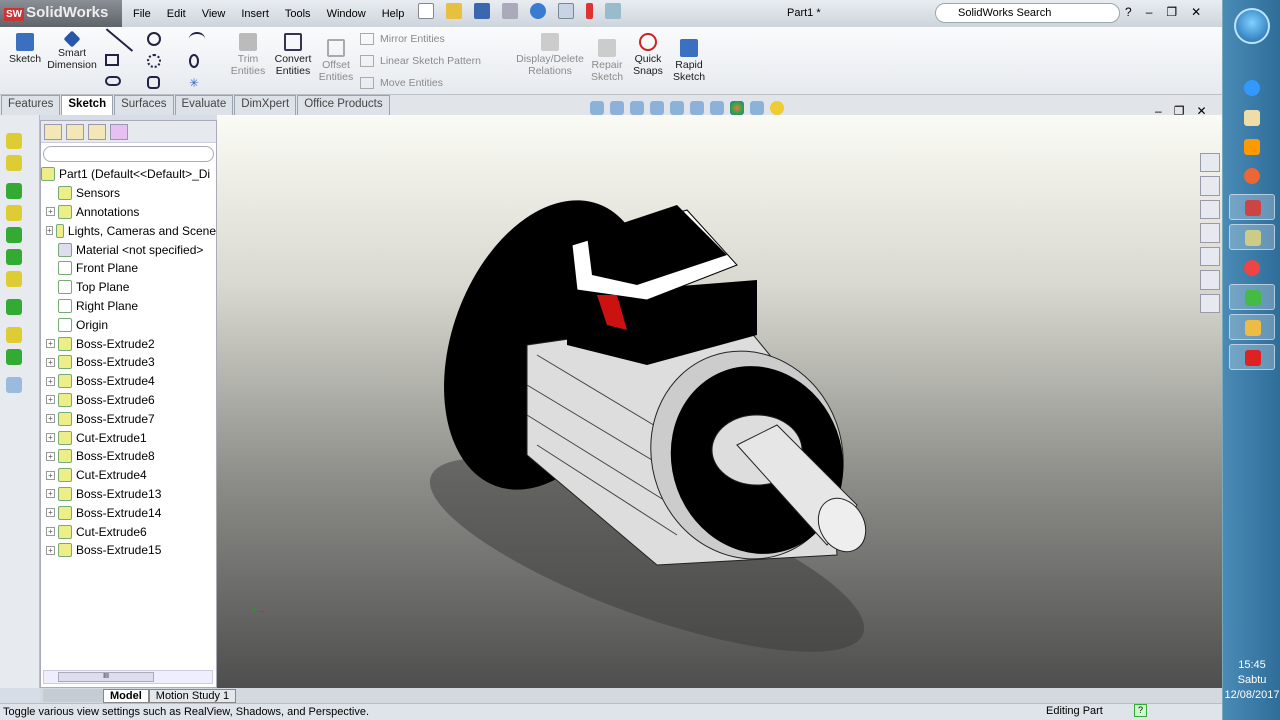  Describe the element at coordinates (482, 11) in the screenshot. I see `save-icon` at that location.